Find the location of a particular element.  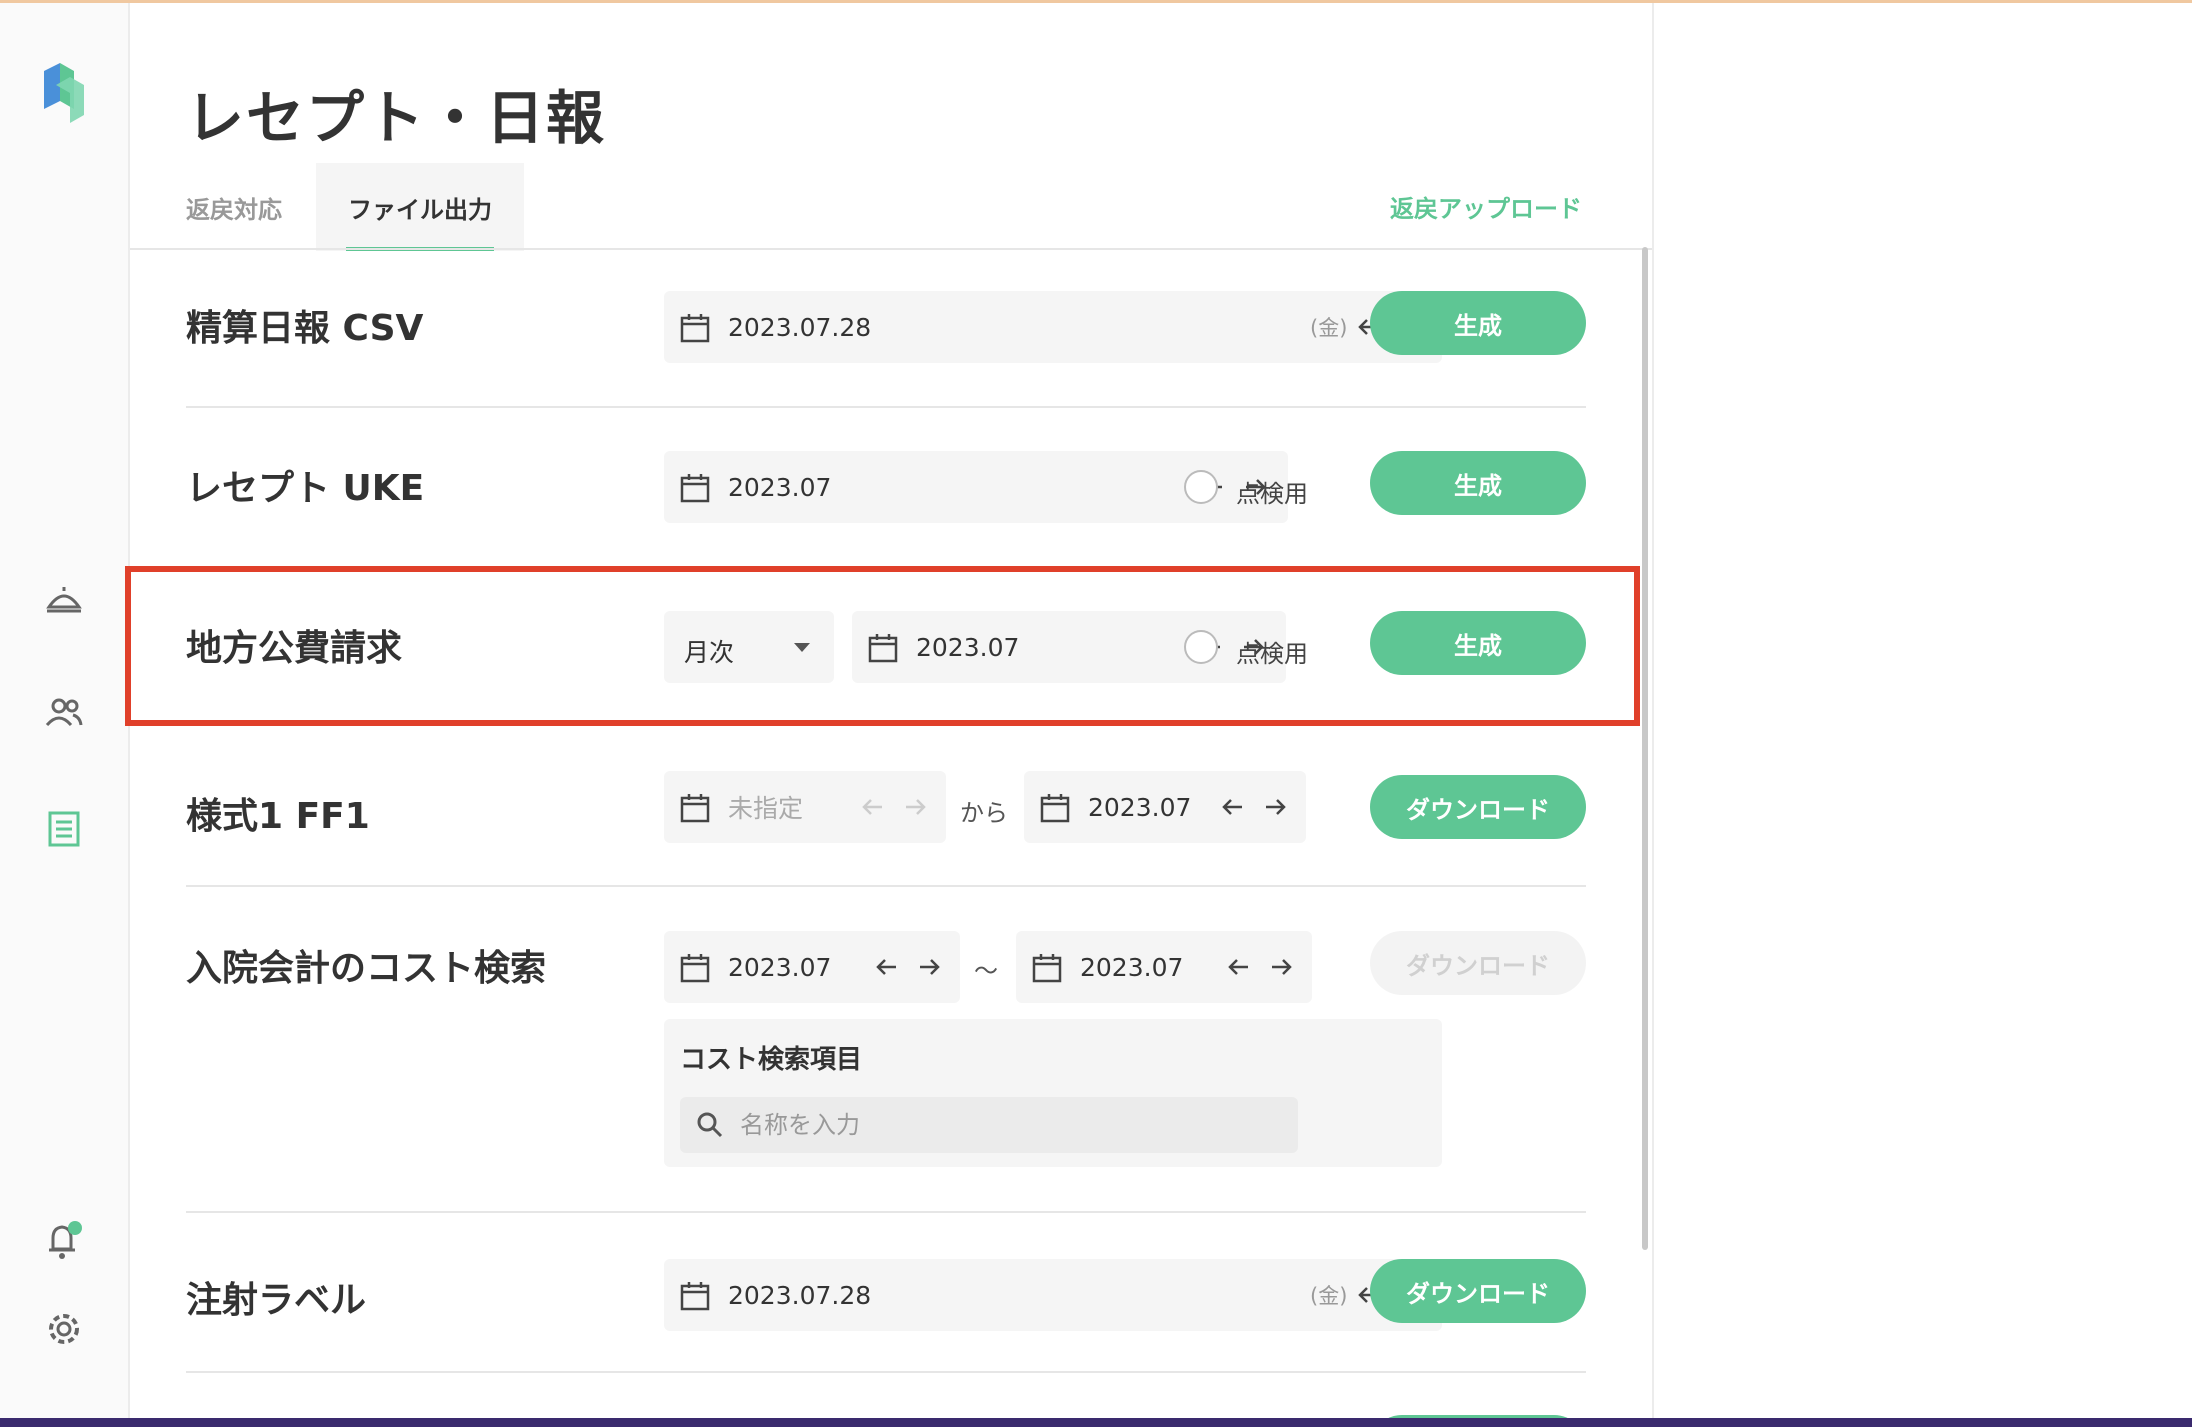

cost-search-panel: コスト検索項目 is located at coordinates (1053, 1093).